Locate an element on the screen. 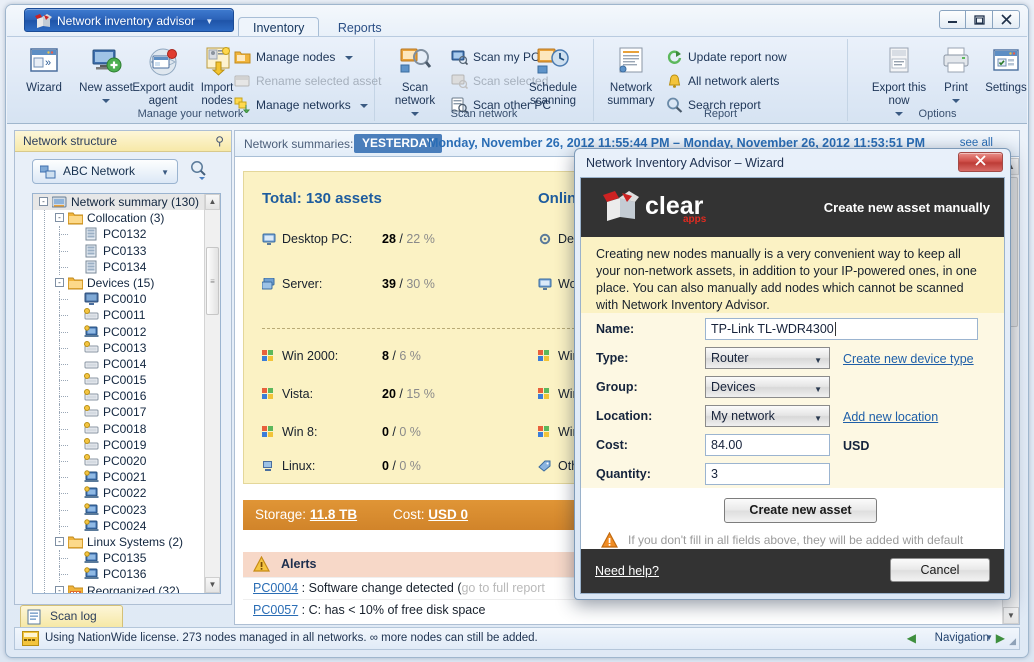 The height and width of the screenshot is (662, 1034). tree-node-label: PC0022 is located at coordinates (125, 493).